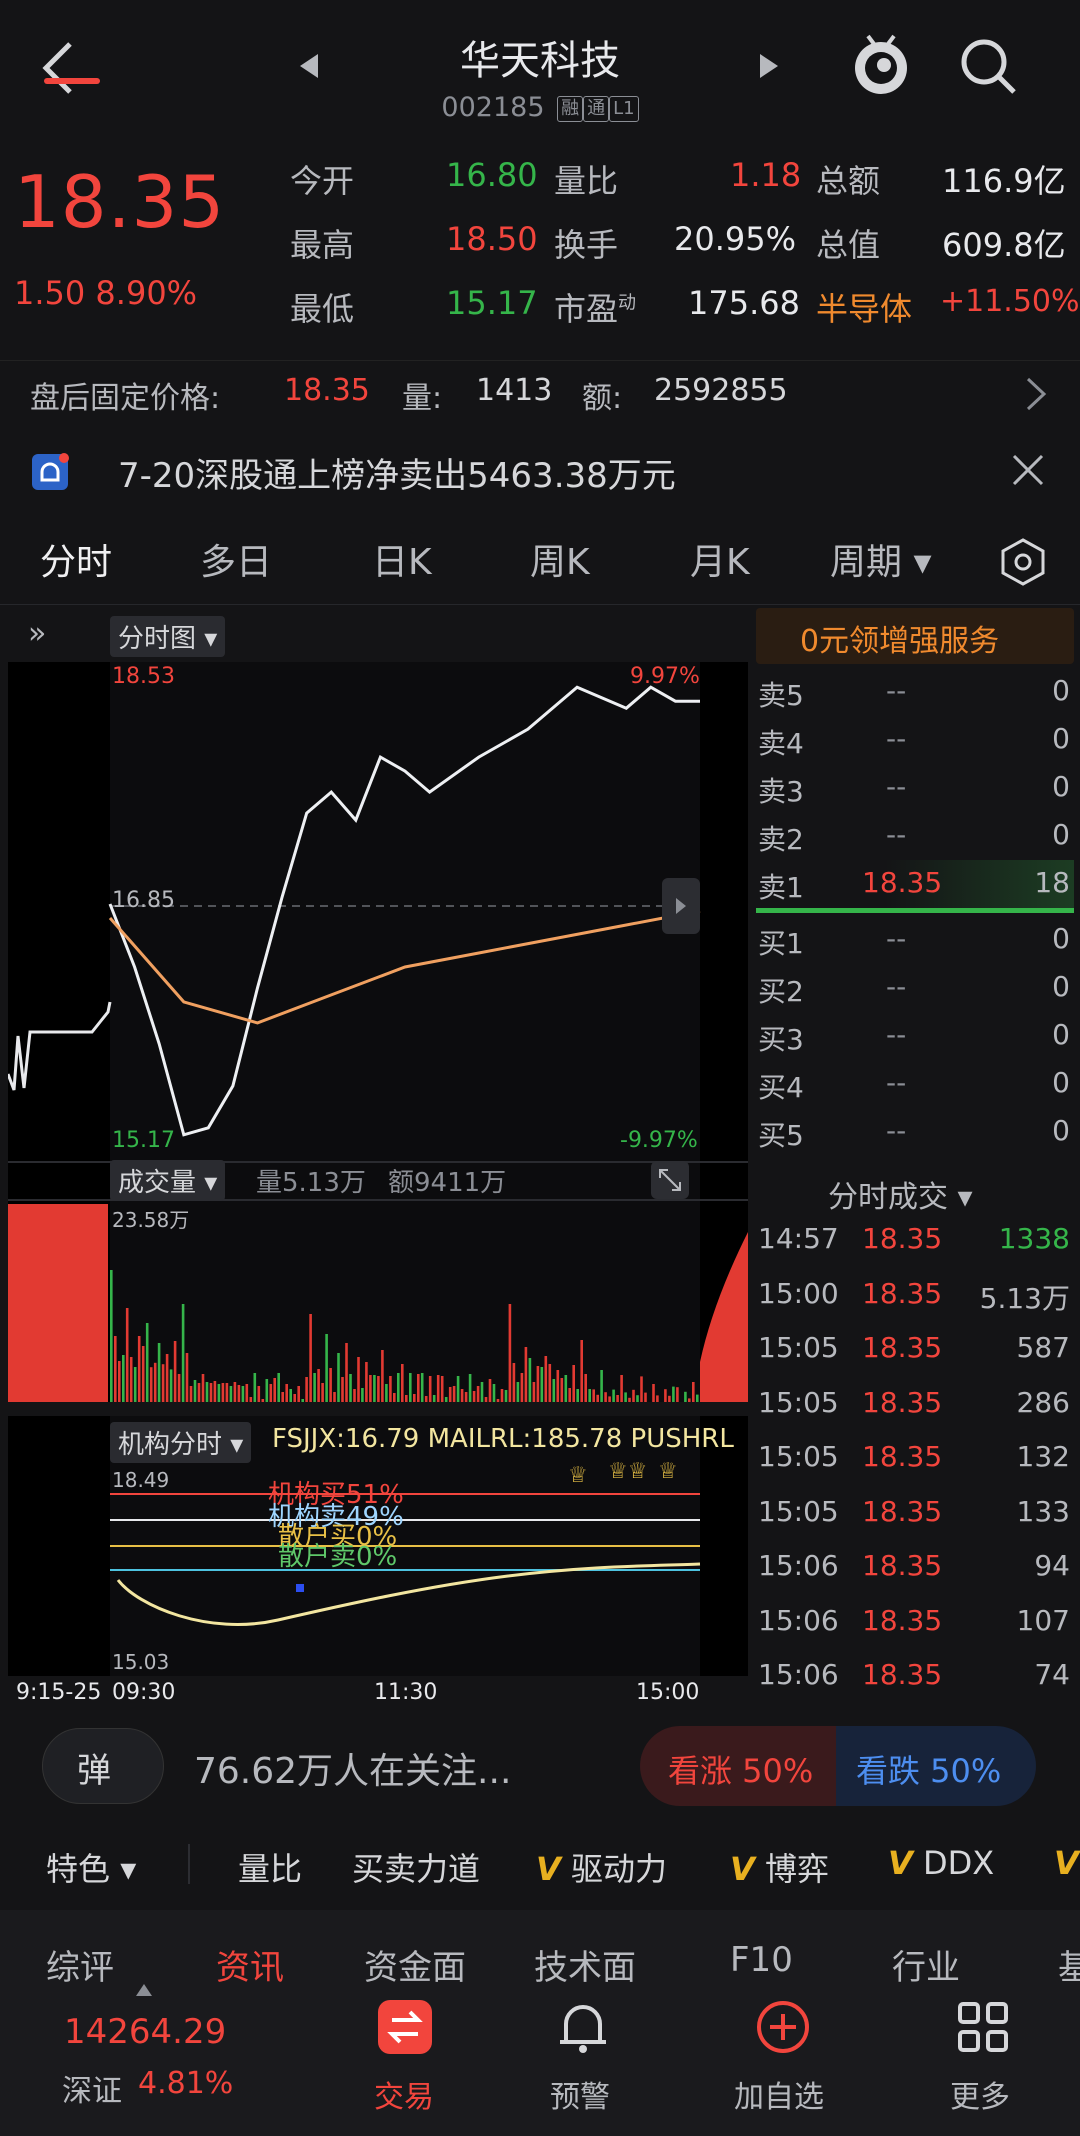 This screenshot has width=1080, height=2136. What do you see at coordinates (848, 245) in the screenshot?
I see `label-market-cap: 总值` at bounding box center [848, 245].